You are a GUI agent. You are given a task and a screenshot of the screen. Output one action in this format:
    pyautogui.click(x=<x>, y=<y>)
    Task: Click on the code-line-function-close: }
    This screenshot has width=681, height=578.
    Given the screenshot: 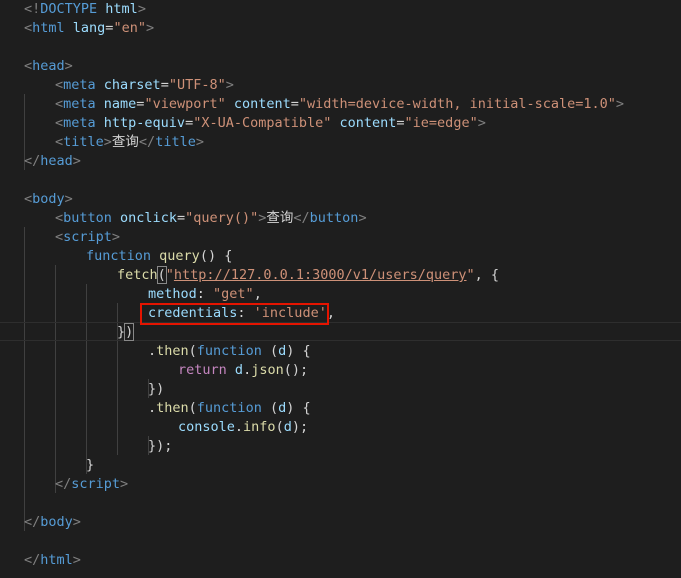 What is the action you would take?
    pyautogui.click(x=90, y=465)
    